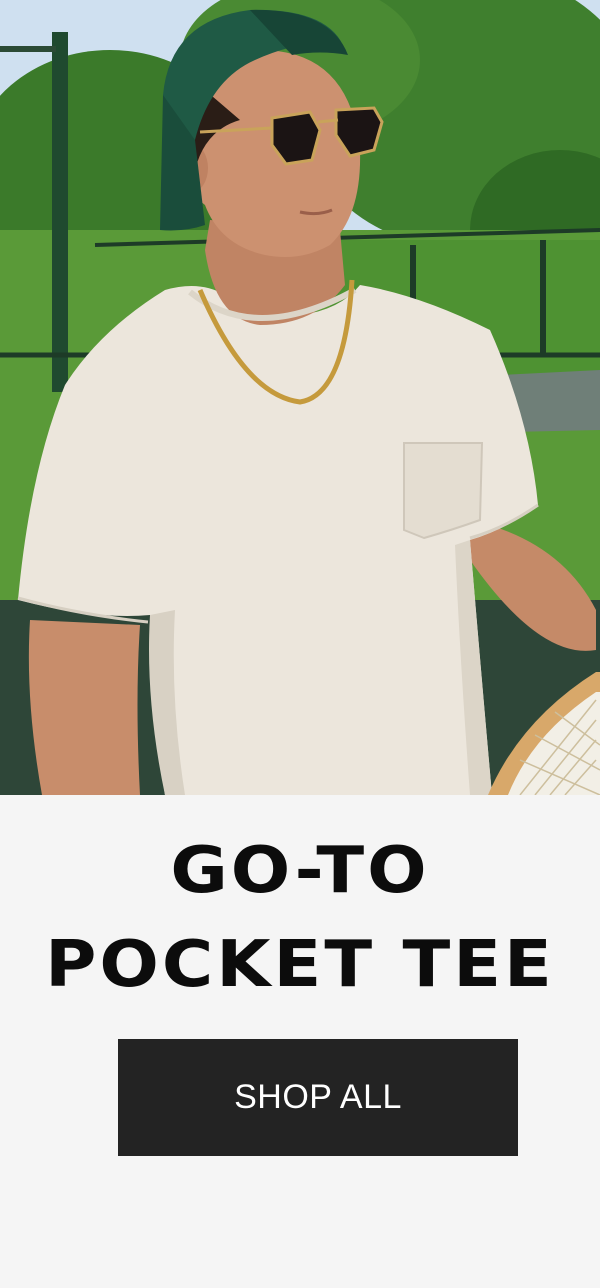 Image resolution: width=600 pixels, height=1288 pixels. I want to click on headline-line-1: GO-TO, so click(300, 870).